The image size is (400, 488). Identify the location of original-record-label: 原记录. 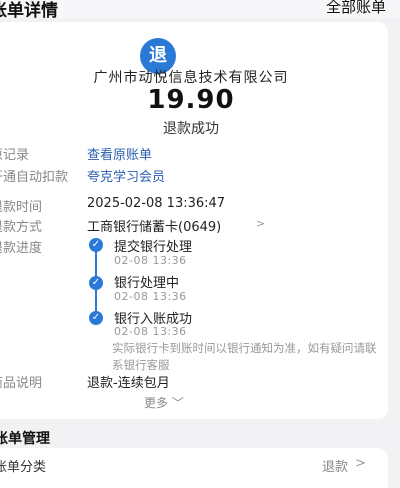
(15, 155).